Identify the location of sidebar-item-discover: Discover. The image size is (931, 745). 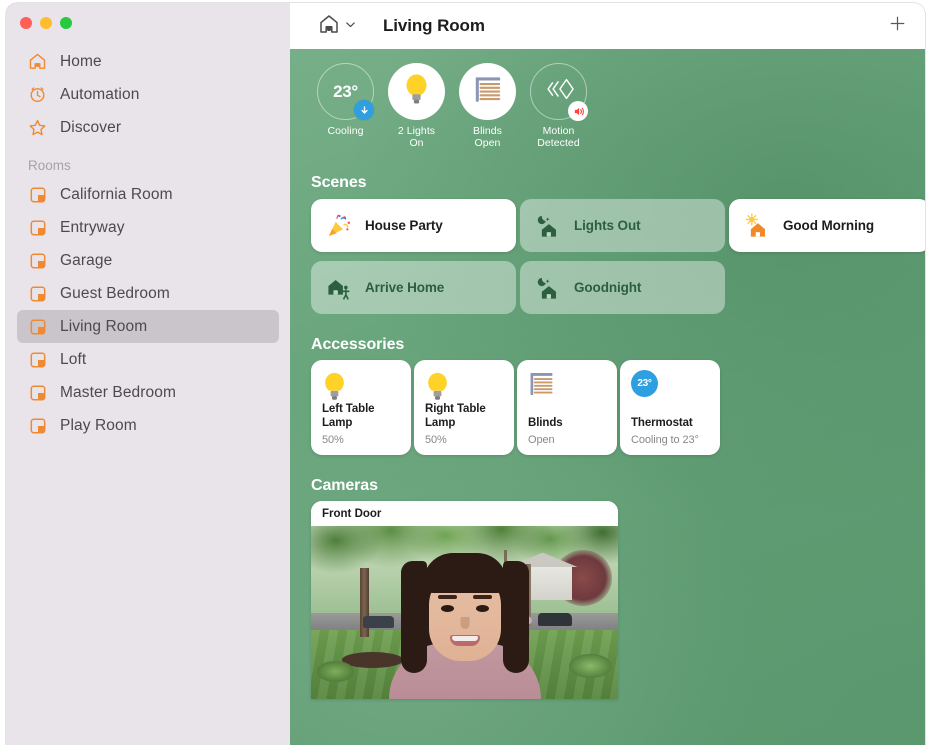
(148, 127).